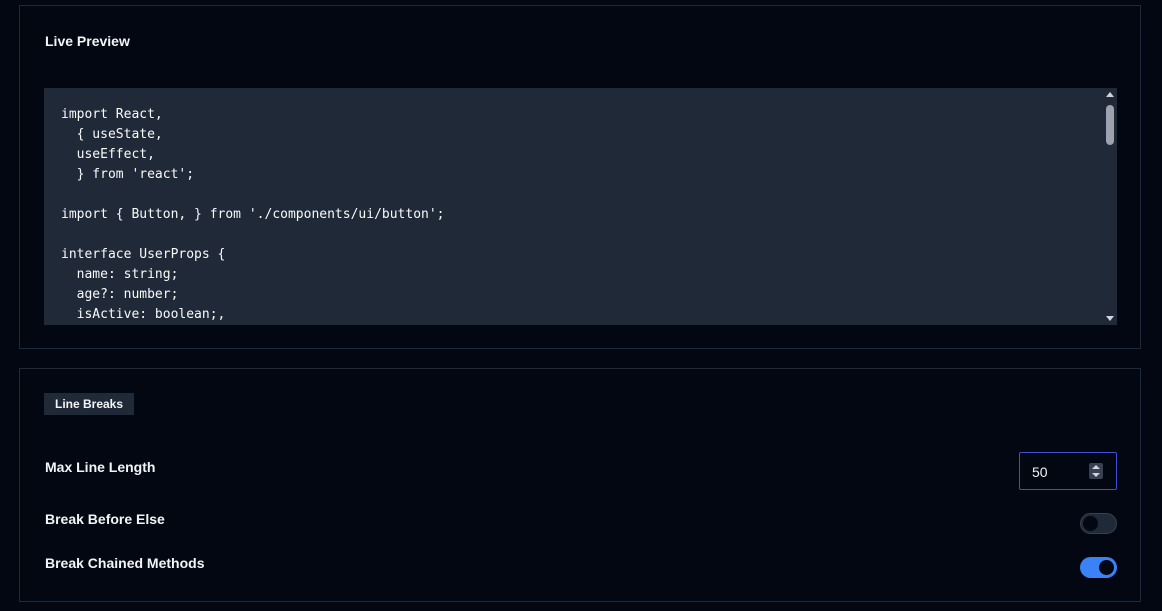 This screenshot has width=1162, height=611. What do you see at coordinates (87, 41) in the screenshot?
I see `live-preview-title: Live Preview` at bounding box center [87, 41].